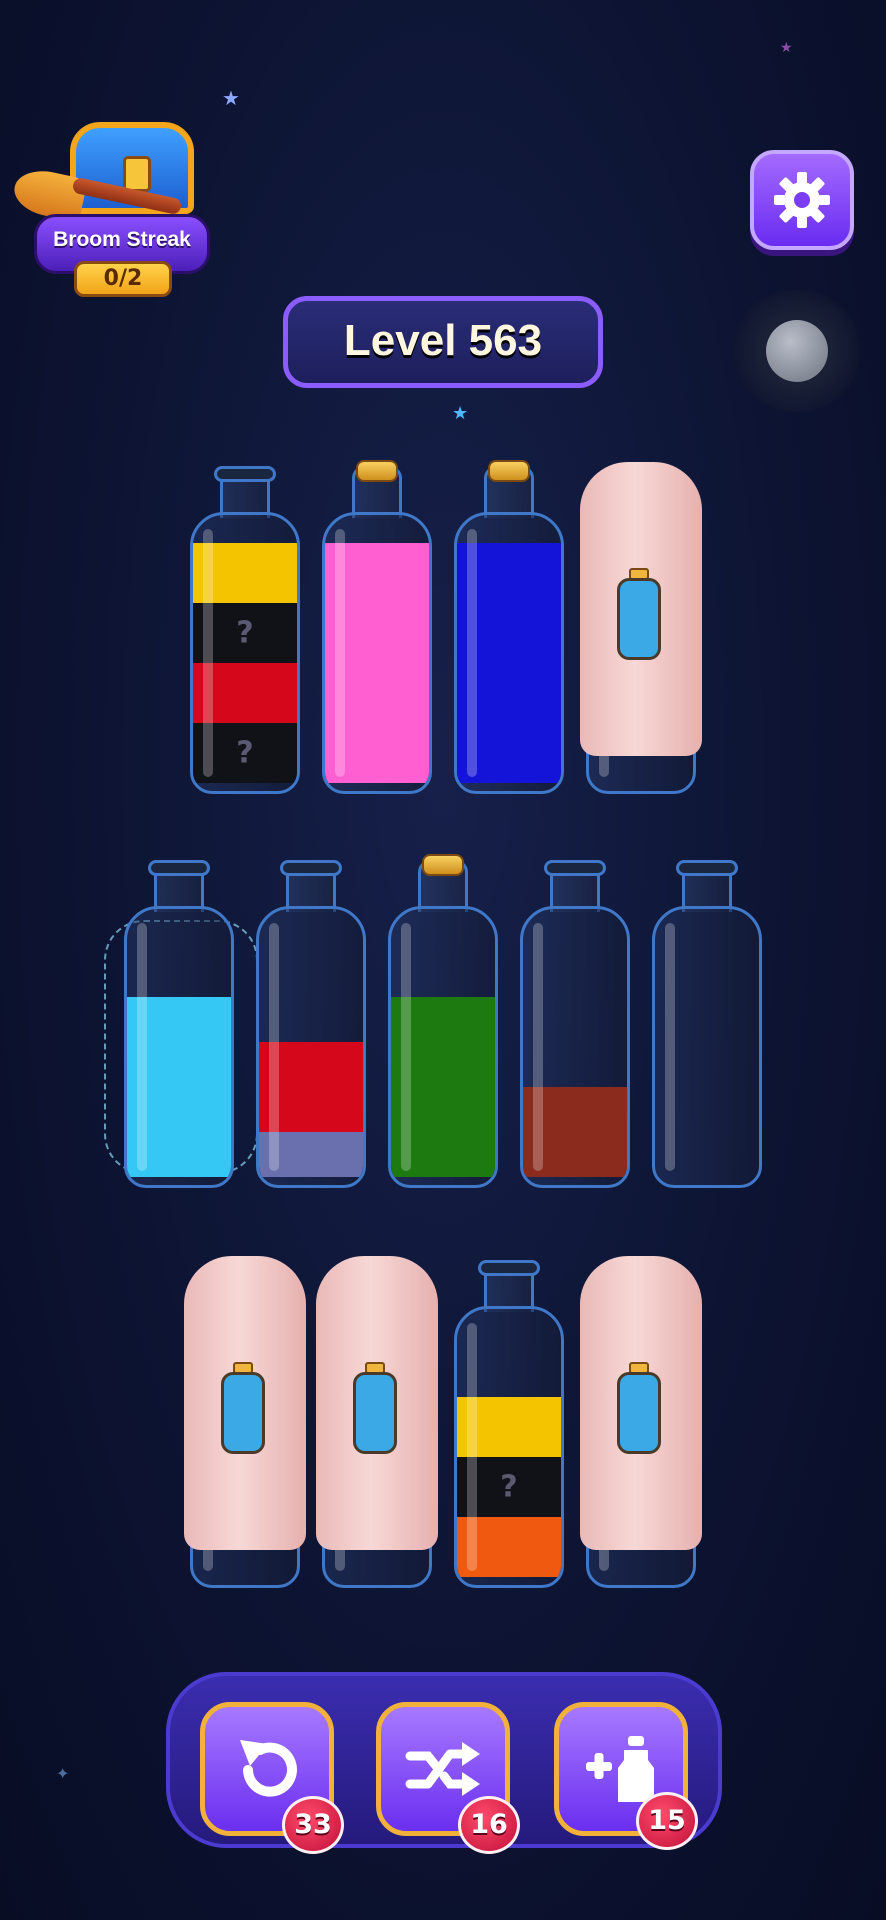 This screenshot has width=886, height=1920. Describe the element at coordinates (667, 1821) in the screenshot. I see `add-bottle-count-badge: 15` at that location.